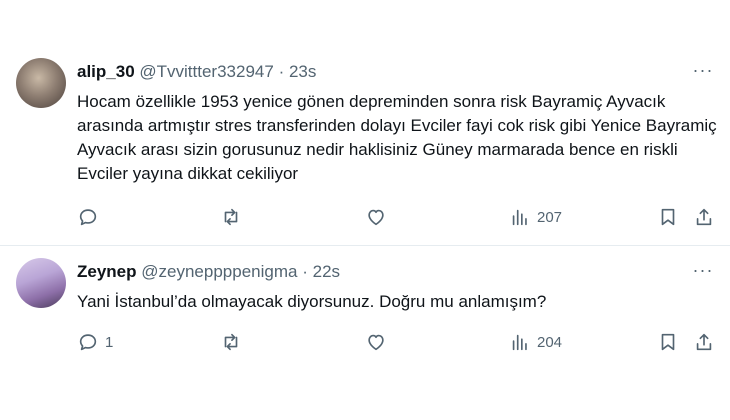  Describe the element at coordinates (397, 342) in the screenshot. I see `action-bar: 1 204` at that location.